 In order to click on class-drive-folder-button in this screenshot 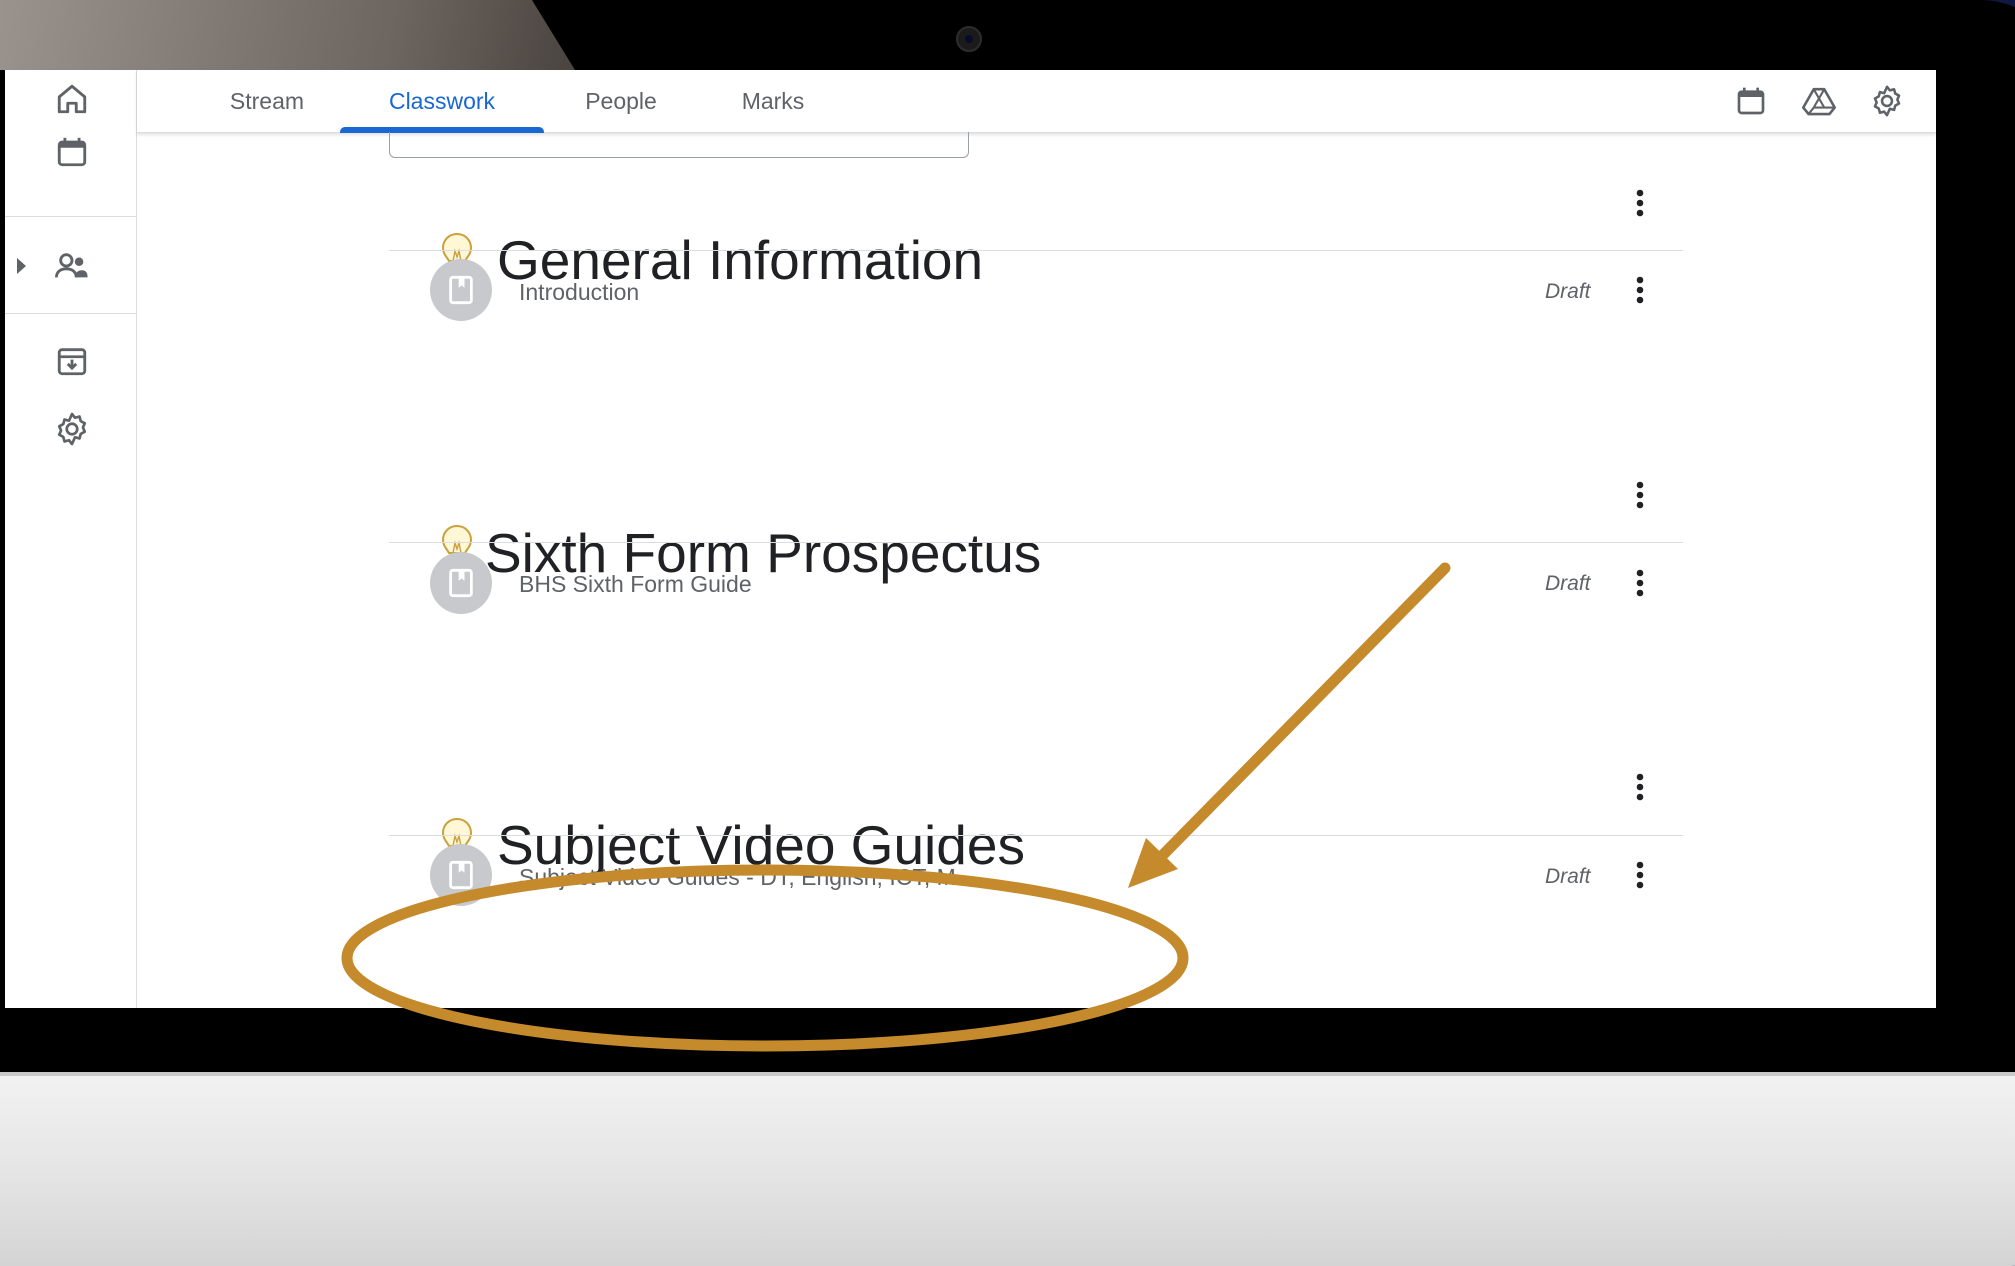, I will do `click(1819, 101)`.